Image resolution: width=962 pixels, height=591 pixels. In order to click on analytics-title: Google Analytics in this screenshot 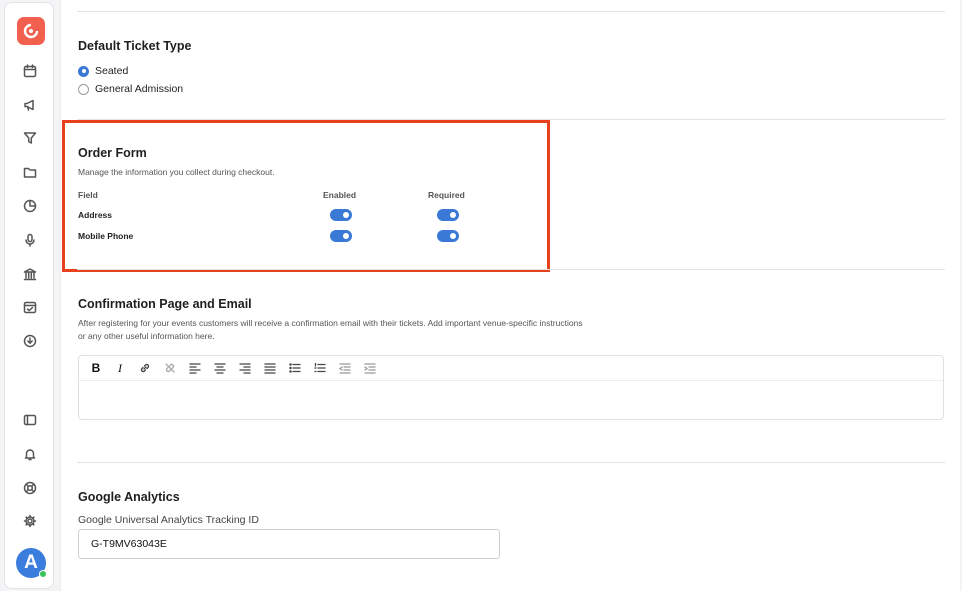, I will do `click(129, 497)`.